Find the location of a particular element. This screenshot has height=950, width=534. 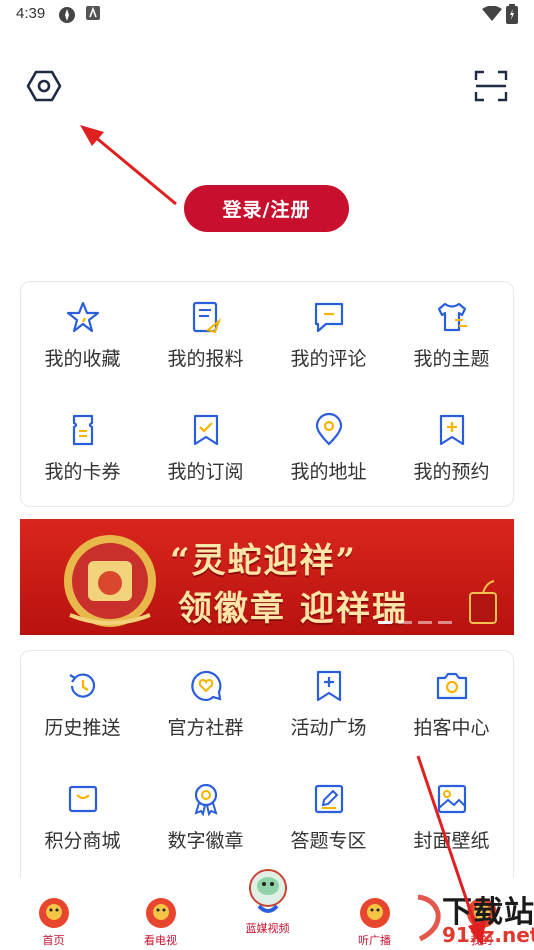

battery-icon is located at coordinates (512, 14).